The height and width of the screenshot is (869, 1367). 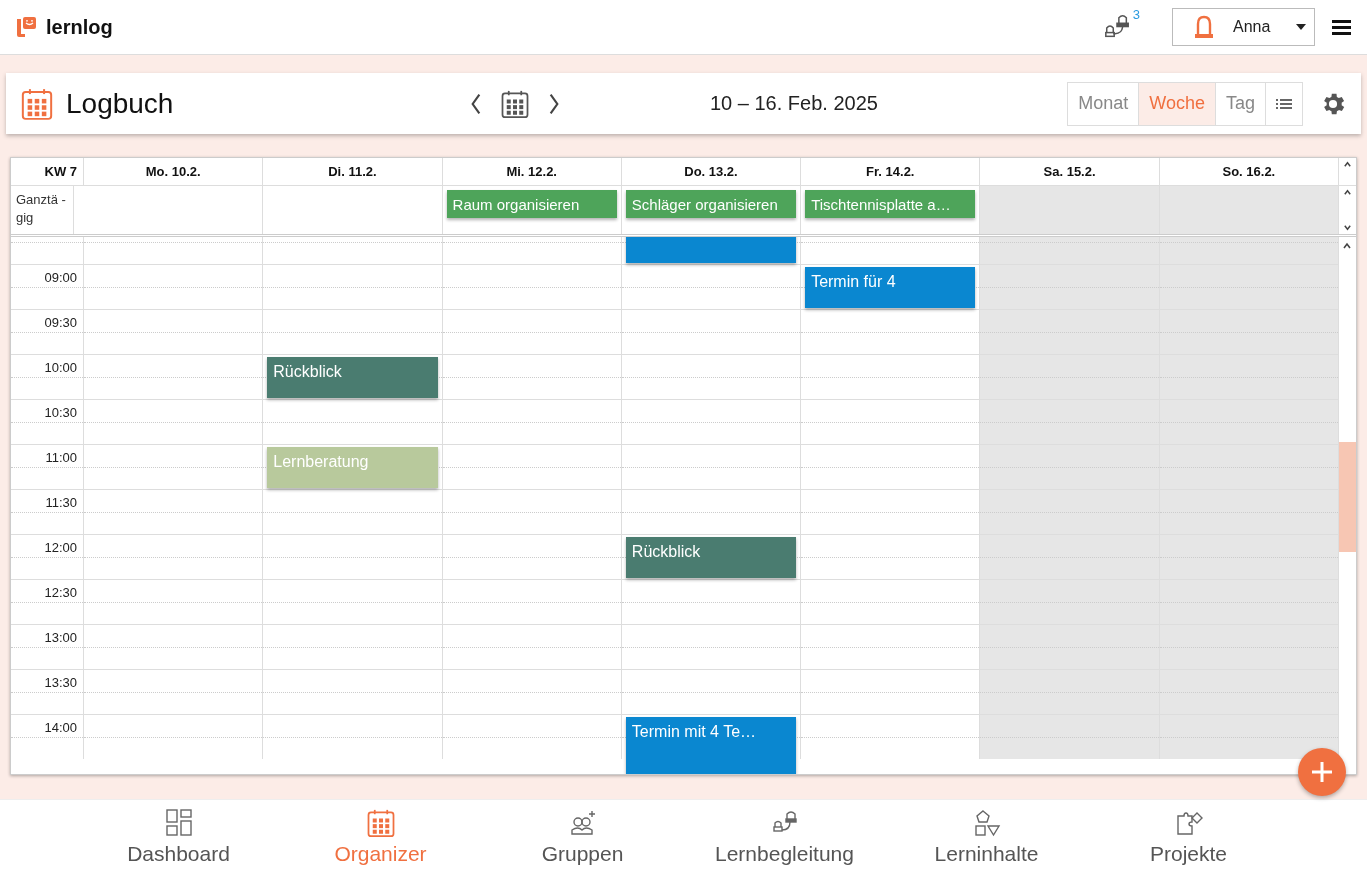 I want to click on caret-icon, so click(x=1301, y=27).